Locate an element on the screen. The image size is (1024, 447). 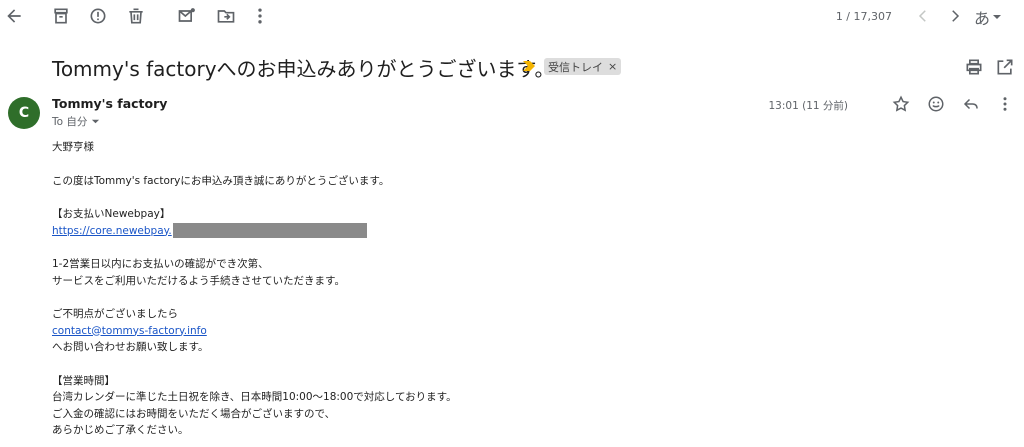
trash-icon is located at coordinates (136, 16).